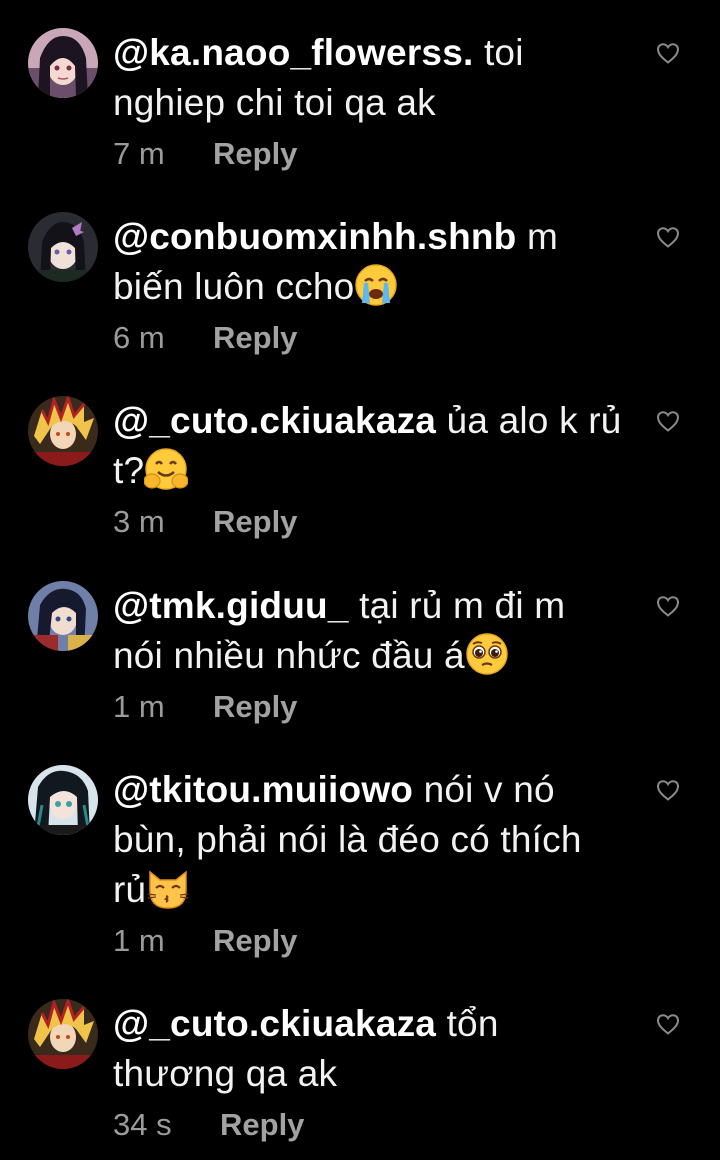 The height and width of the screenshot is (1160, 720). What do you see at coordinates (142, 1124) in the screenshot?
I see `comment-time: 34 s` at bounding box center [142, 1124].